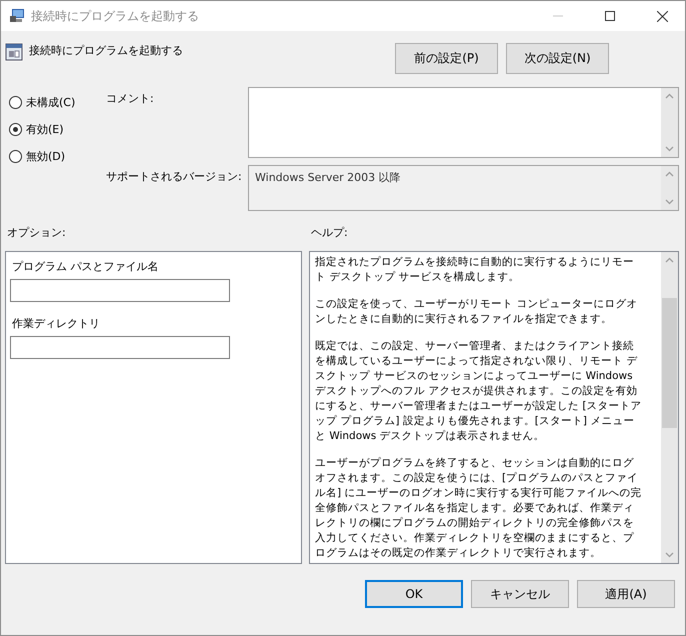 This screenshot has width=686, height=636. Describe the element at coordinates (626, 594) in the screenshot. I see `dialog-button: 適用(A)` at that location.